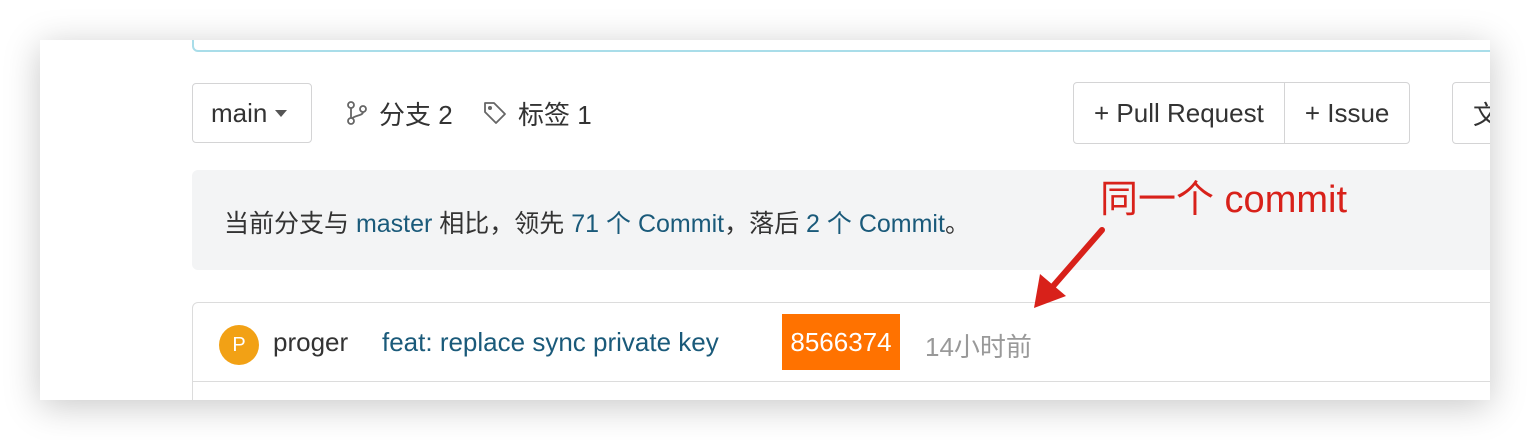  What do you see at coordinates (957, 224) in the screenshot?
I see `compare-suffix: 。` at bounding box center [957, 224].